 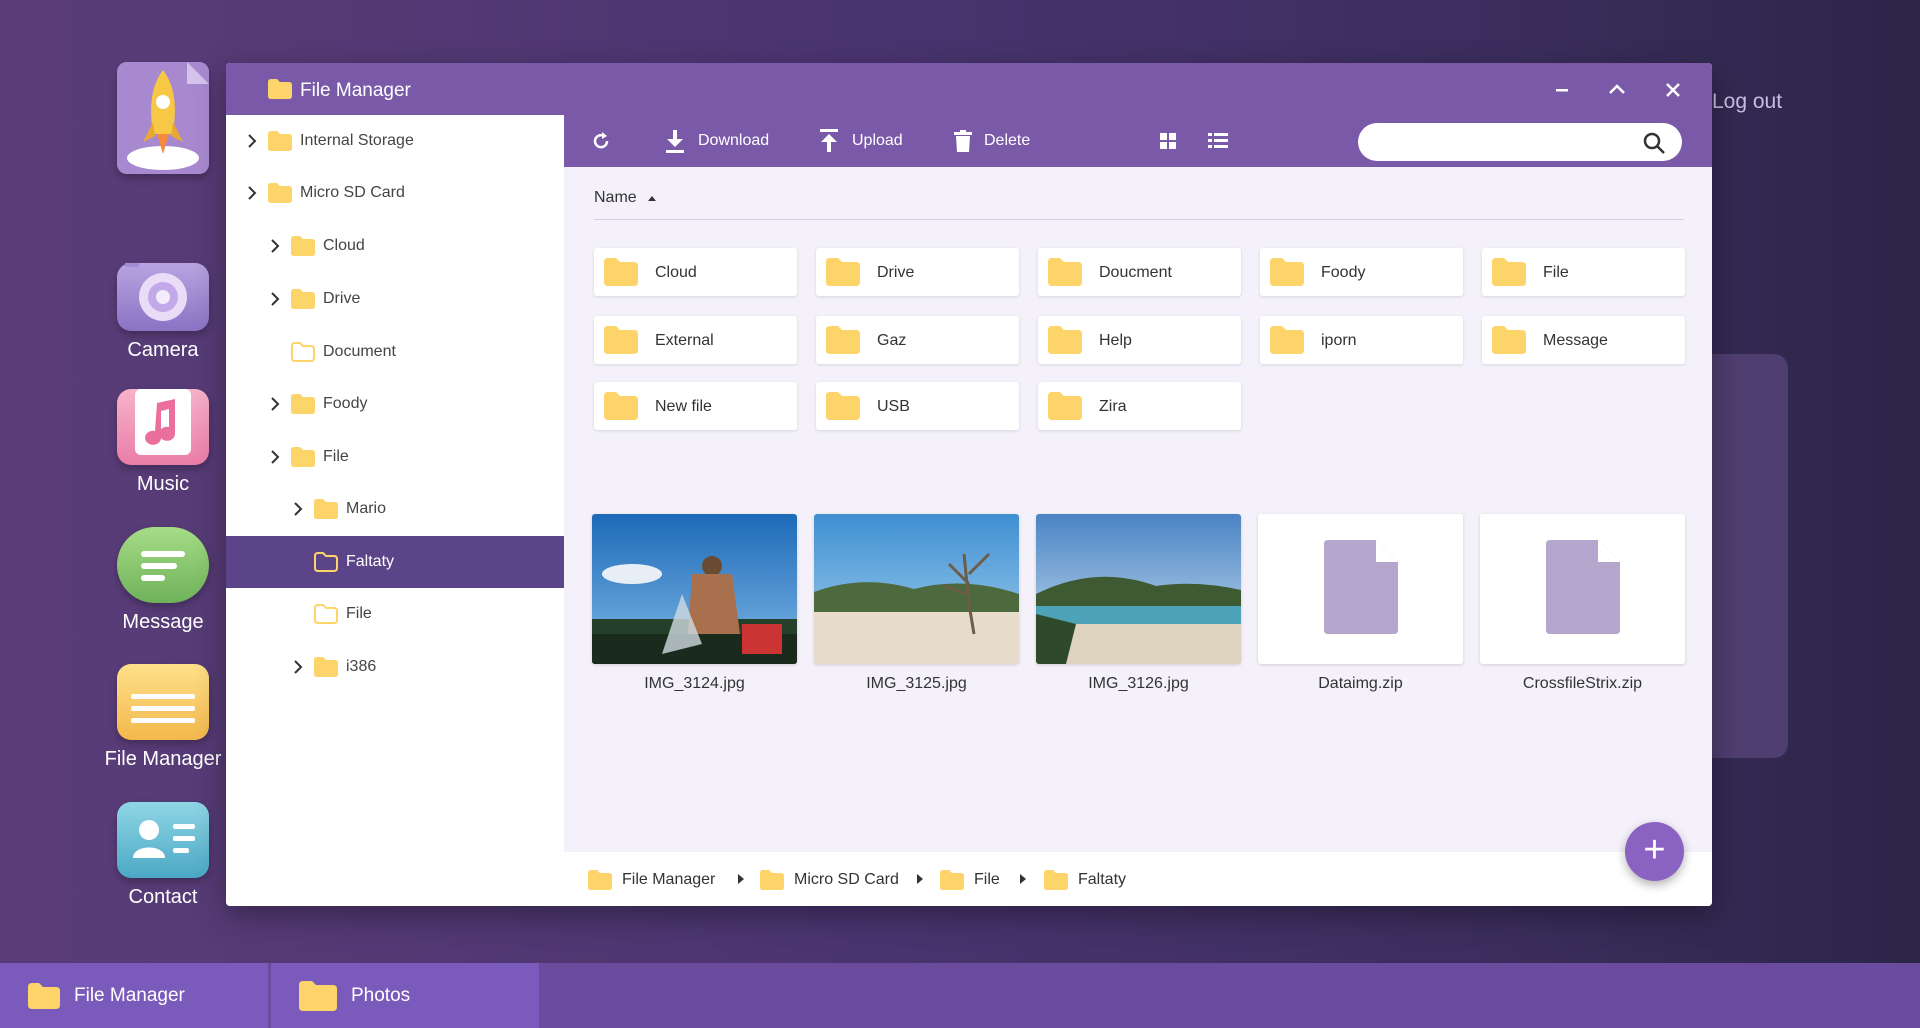 What do you see at coordinates (163, 855) in the screenshot?
I see `desktop-icon-contact: Contact` at bounding box center [163, 855].